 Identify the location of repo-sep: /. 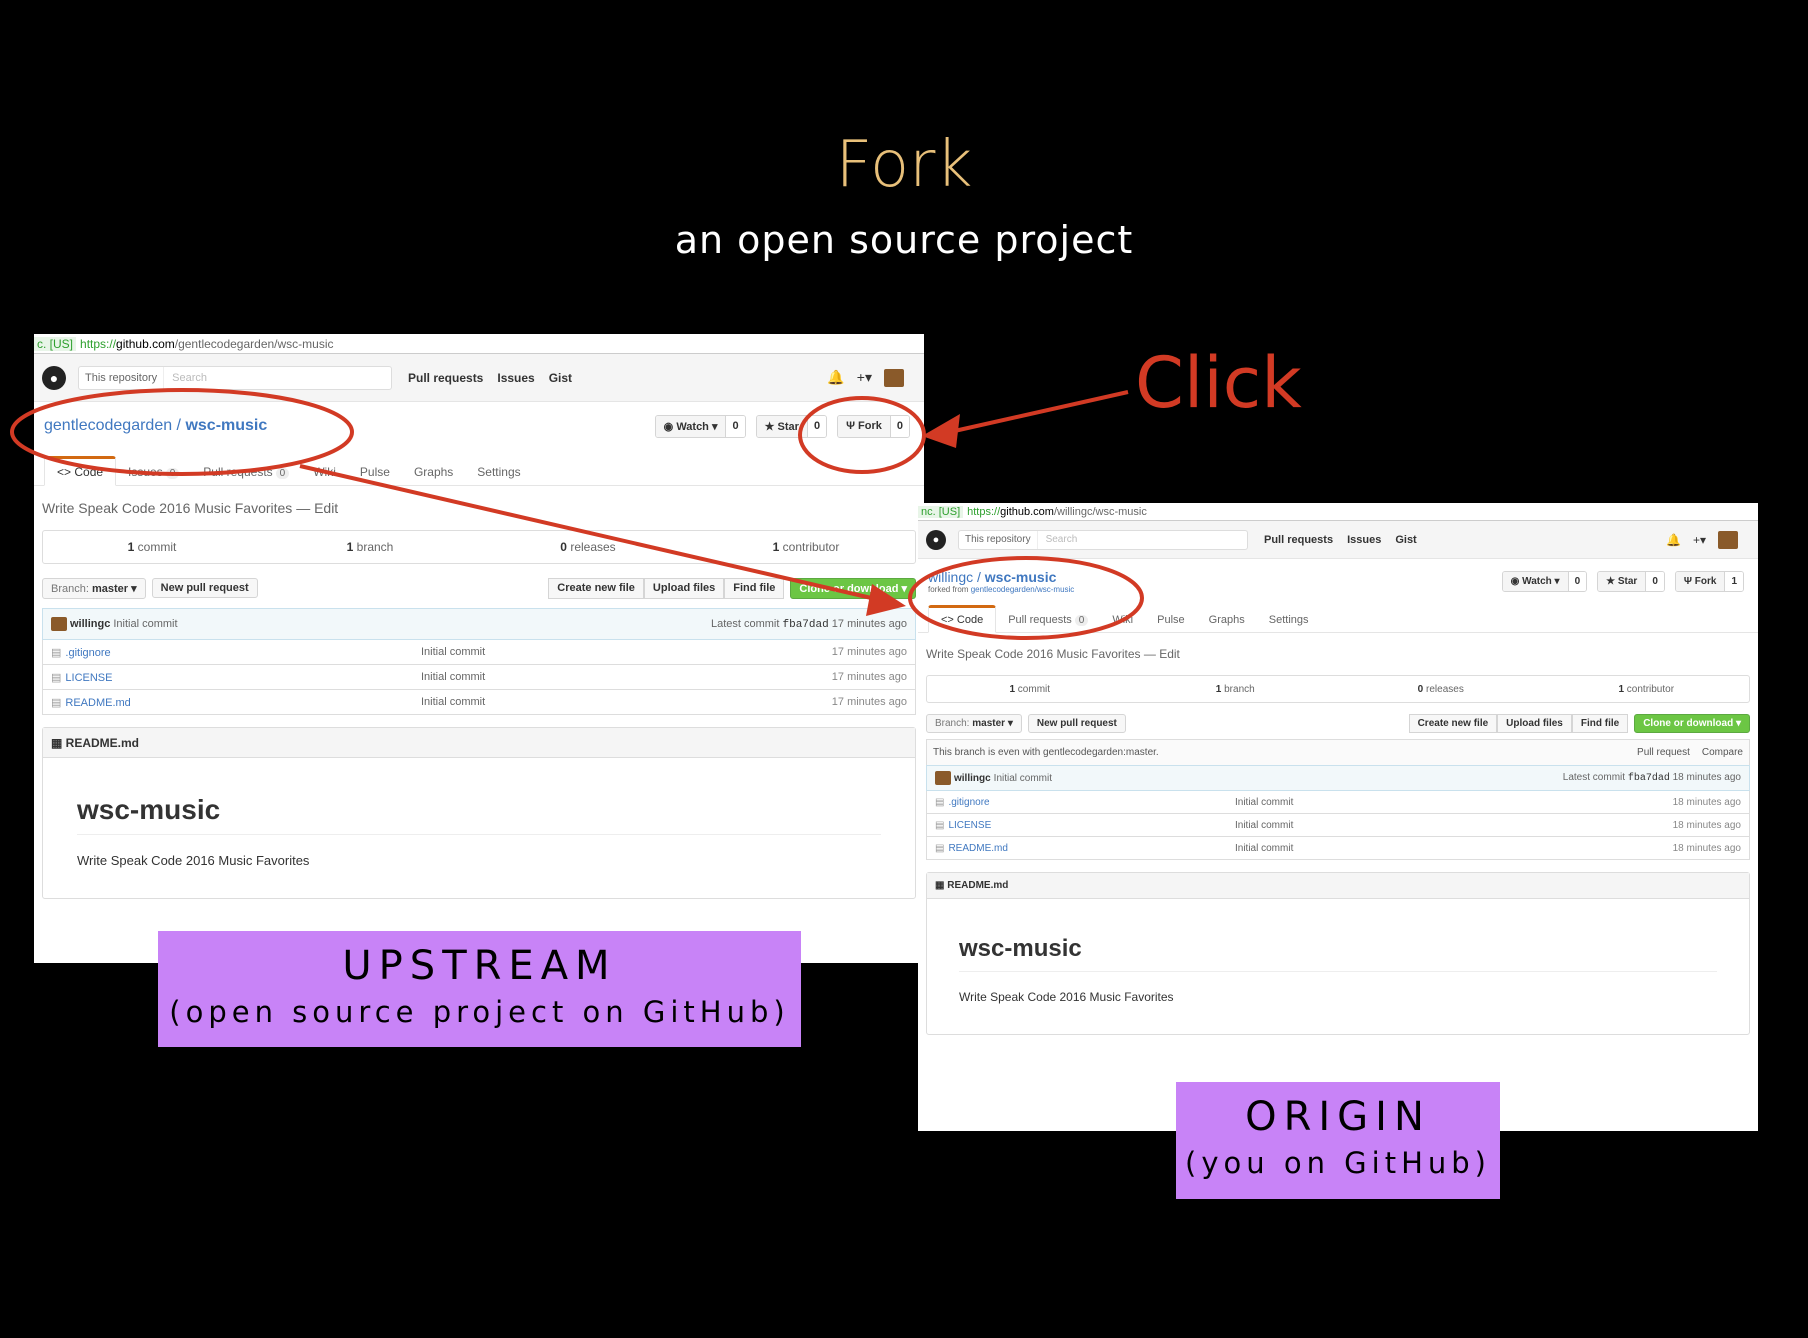
(979, 576).